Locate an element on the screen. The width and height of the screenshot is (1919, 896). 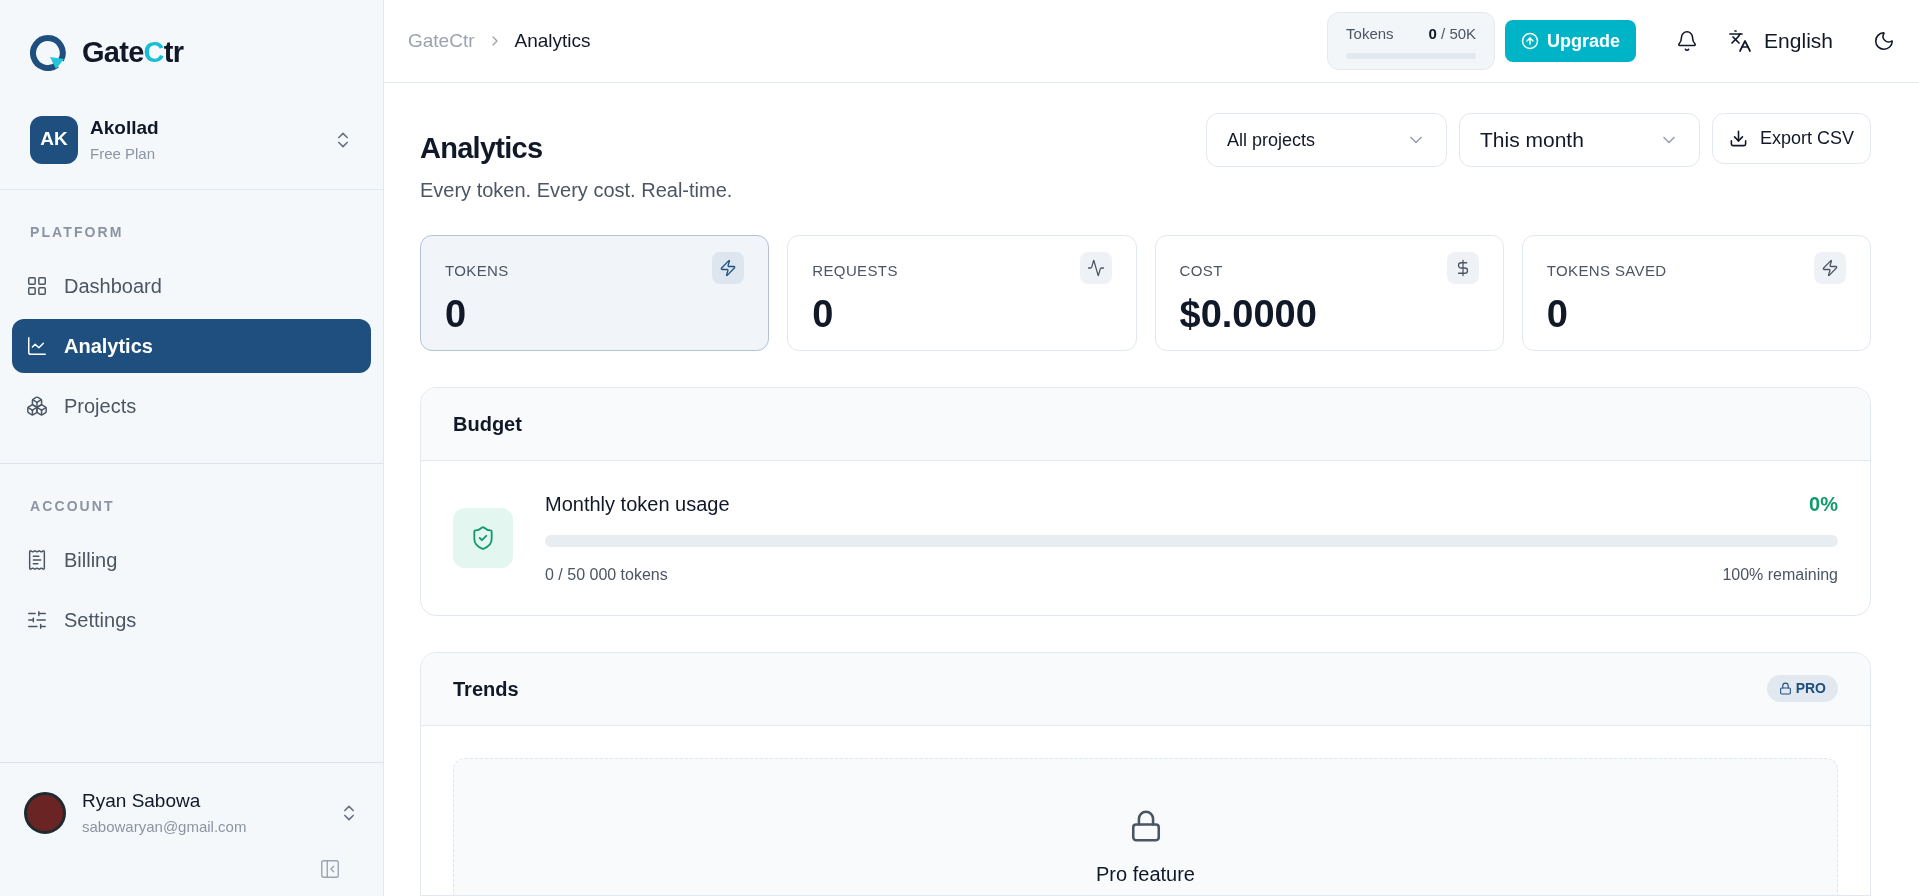
filter-dropdown: All projects is located at coordinates (1326, 140).